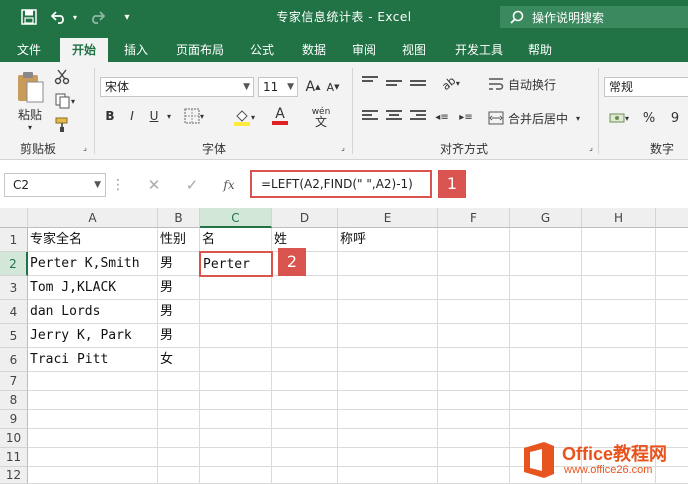  Describe the element at coordinates (672, 218) in the screenshot. I see `column-header` at that location.